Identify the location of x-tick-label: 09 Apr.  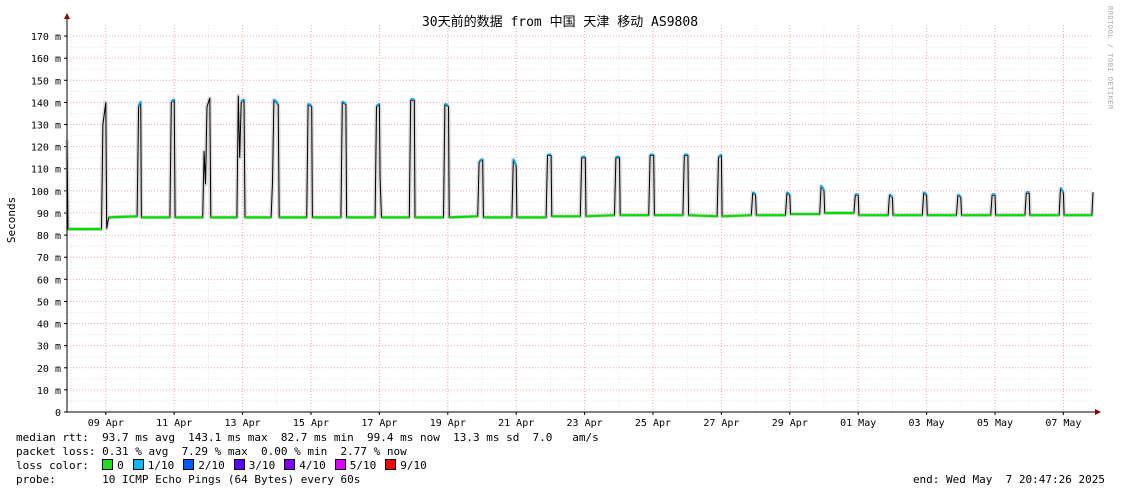
(106, 423).